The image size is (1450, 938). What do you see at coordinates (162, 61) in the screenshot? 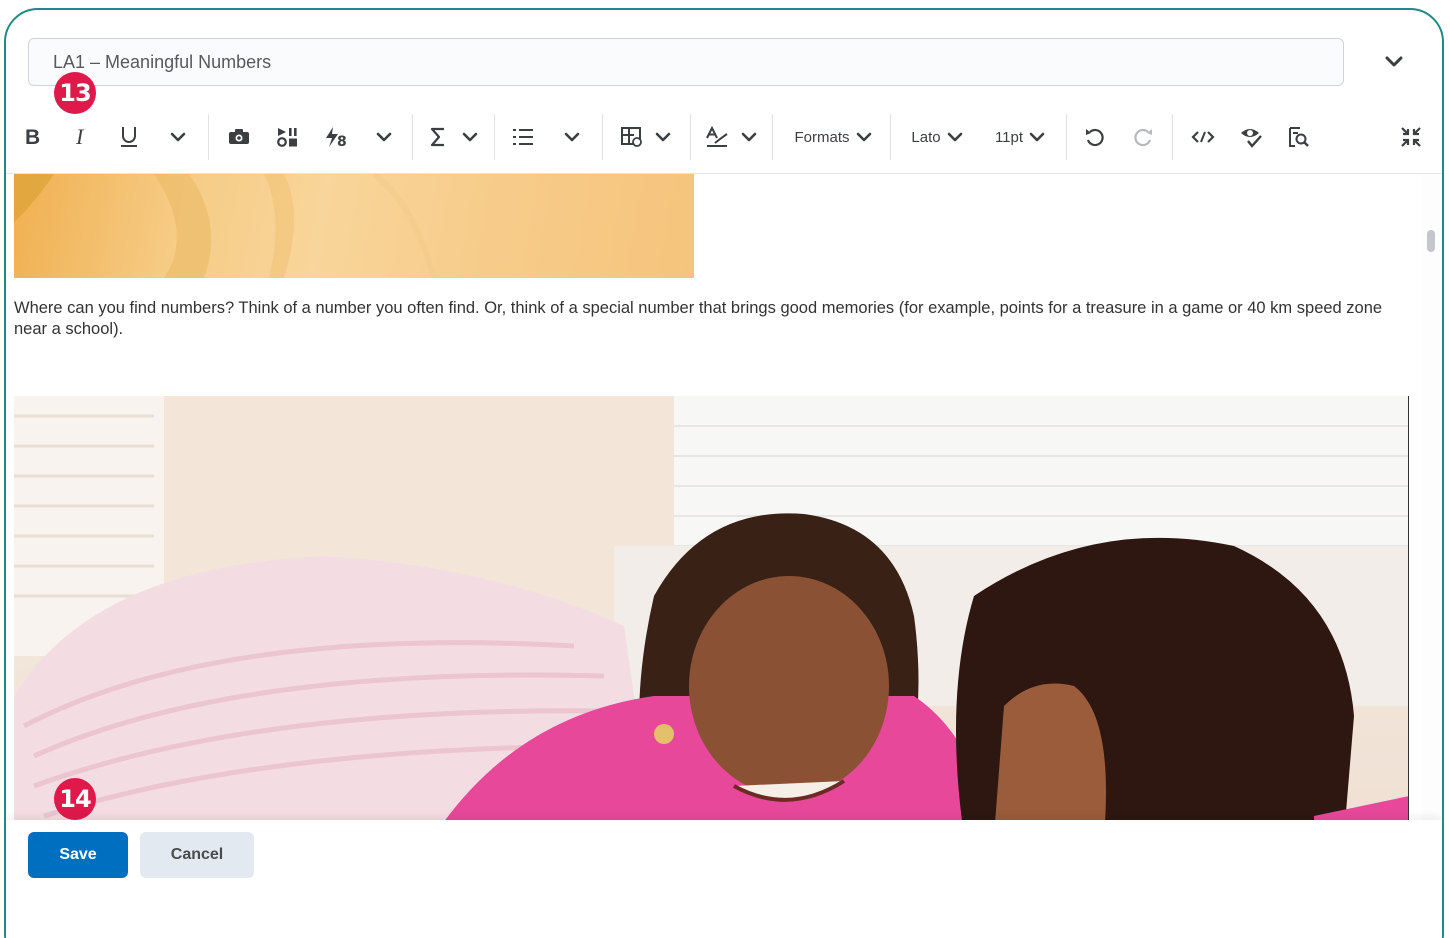
I see `title-value: LA1 – Meaningful Numbers` at bounding box center [162, 61].